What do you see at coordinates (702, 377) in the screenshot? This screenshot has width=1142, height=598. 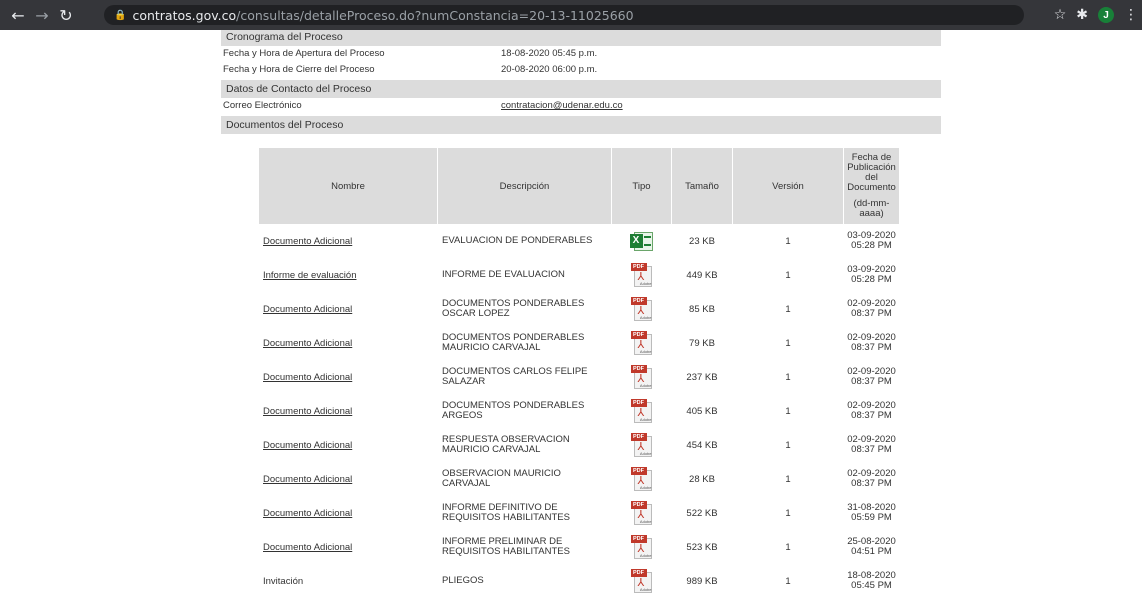 I see `cell-tamano: 237 KB` at bounding box center [702, 377].